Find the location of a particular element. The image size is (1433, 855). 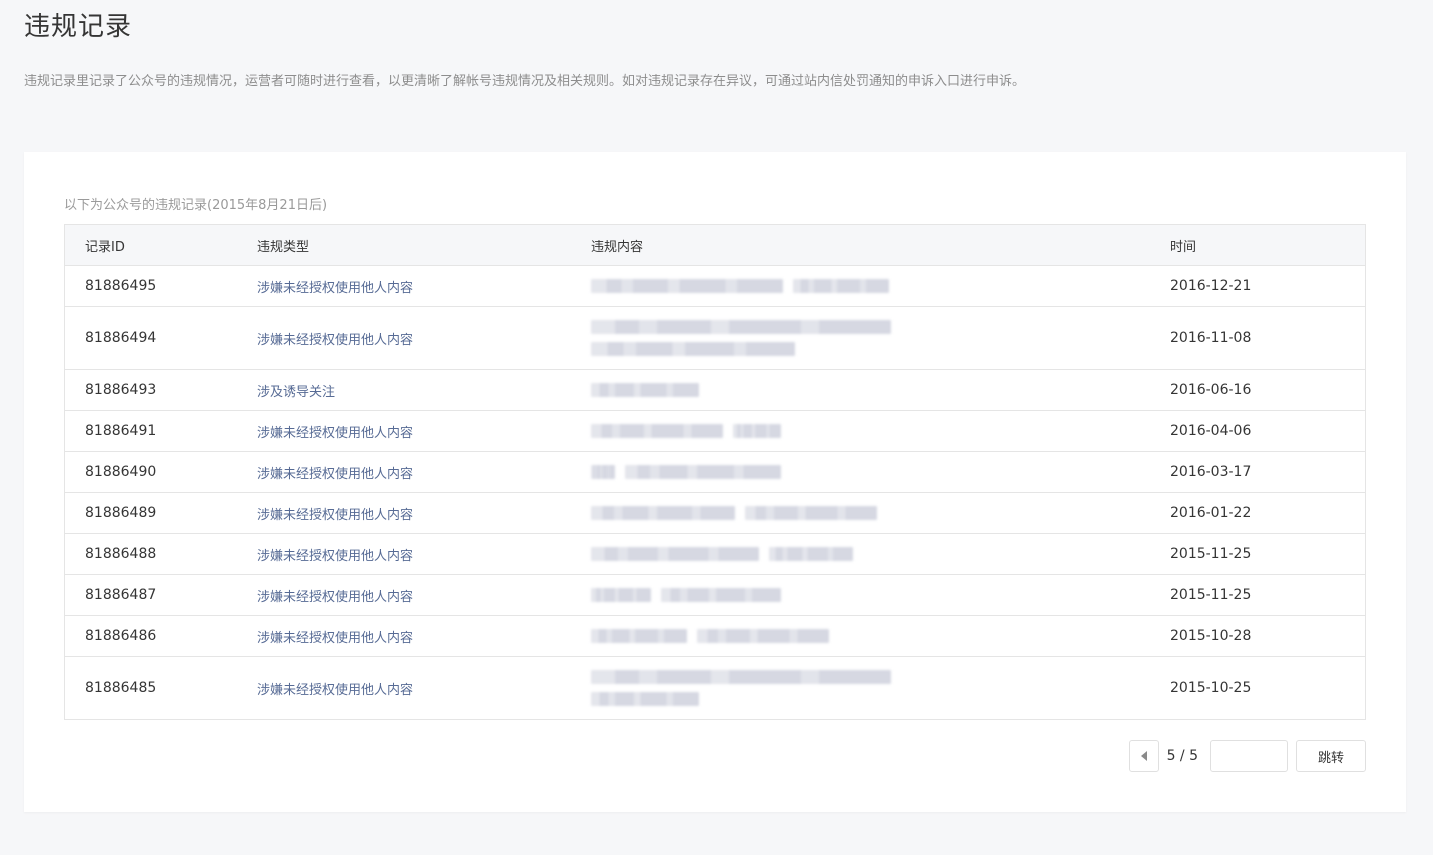

table-row: 81886487 涉嫌未经授权使用他人内容 2015-11-25 is located at coordinates (715, 594).